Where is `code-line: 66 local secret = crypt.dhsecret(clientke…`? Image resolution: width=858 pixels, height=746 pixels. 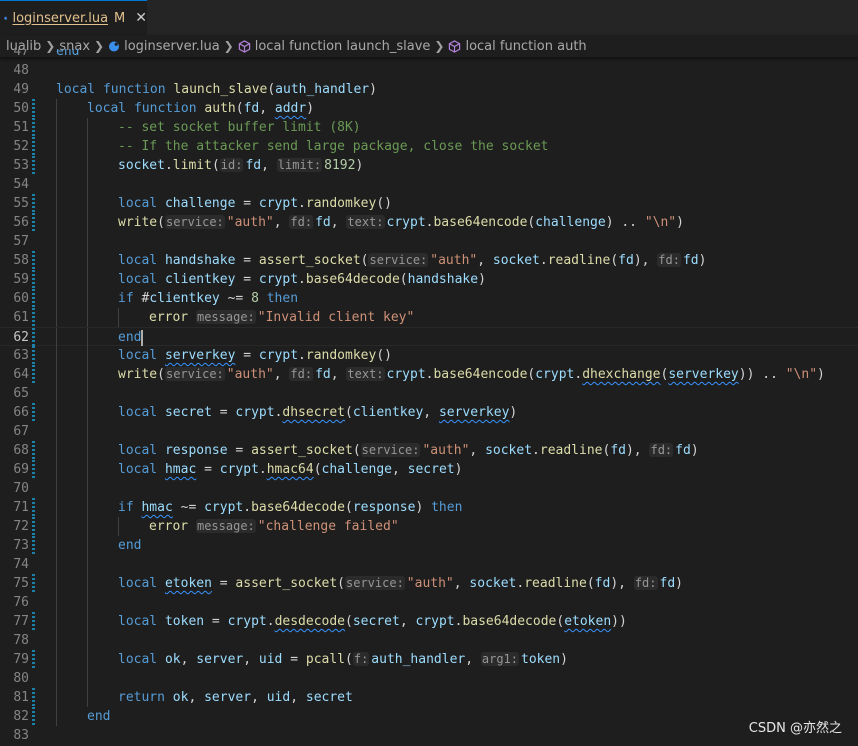 code-line: 66 local secret = crypt.dhsecret(clientke… is located at coordinates (429, 412).